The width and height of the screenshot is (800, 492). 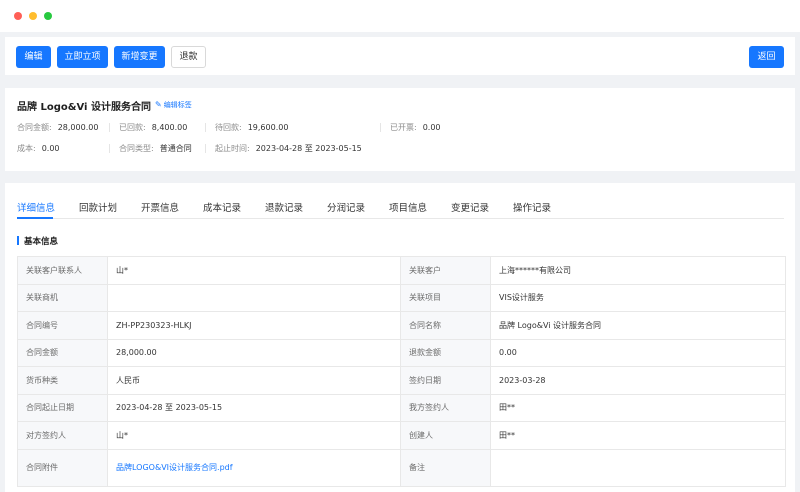 What do you see at coordinates (638, 297) in the screenshot?
I see `field-value: VIS设计服务` at bounding box center [638, 297].